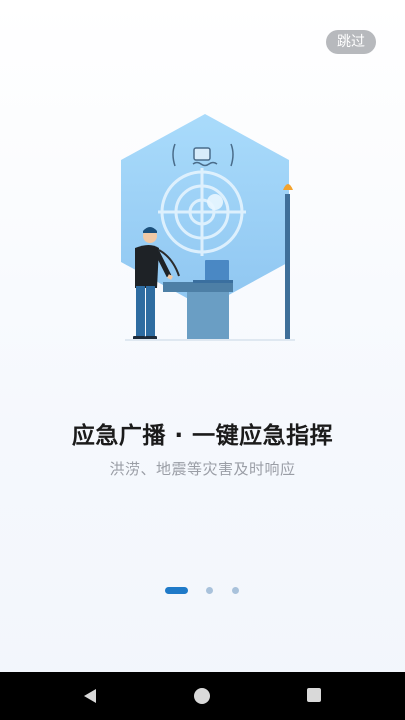  I want to click on home-circle-icon, so click(202, 696).